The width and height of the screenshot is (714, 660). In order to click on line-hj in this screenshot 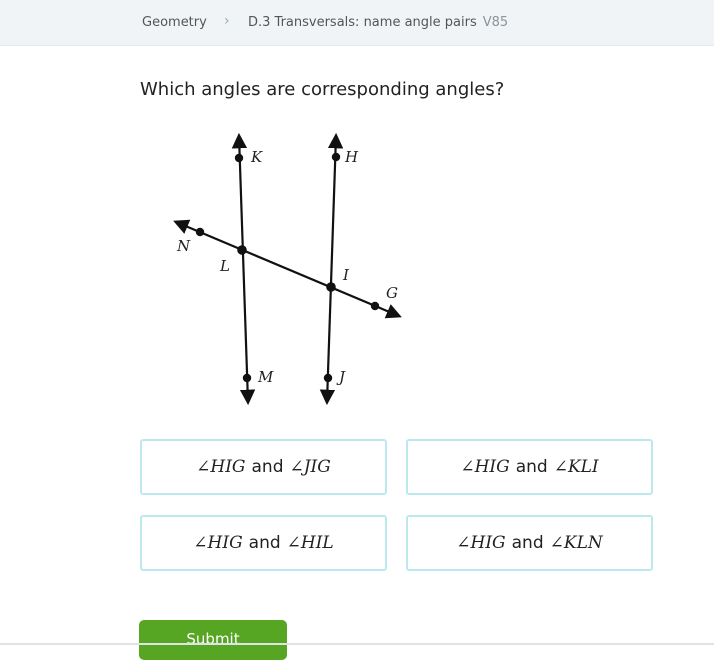, I will do `click(331, 269)`.